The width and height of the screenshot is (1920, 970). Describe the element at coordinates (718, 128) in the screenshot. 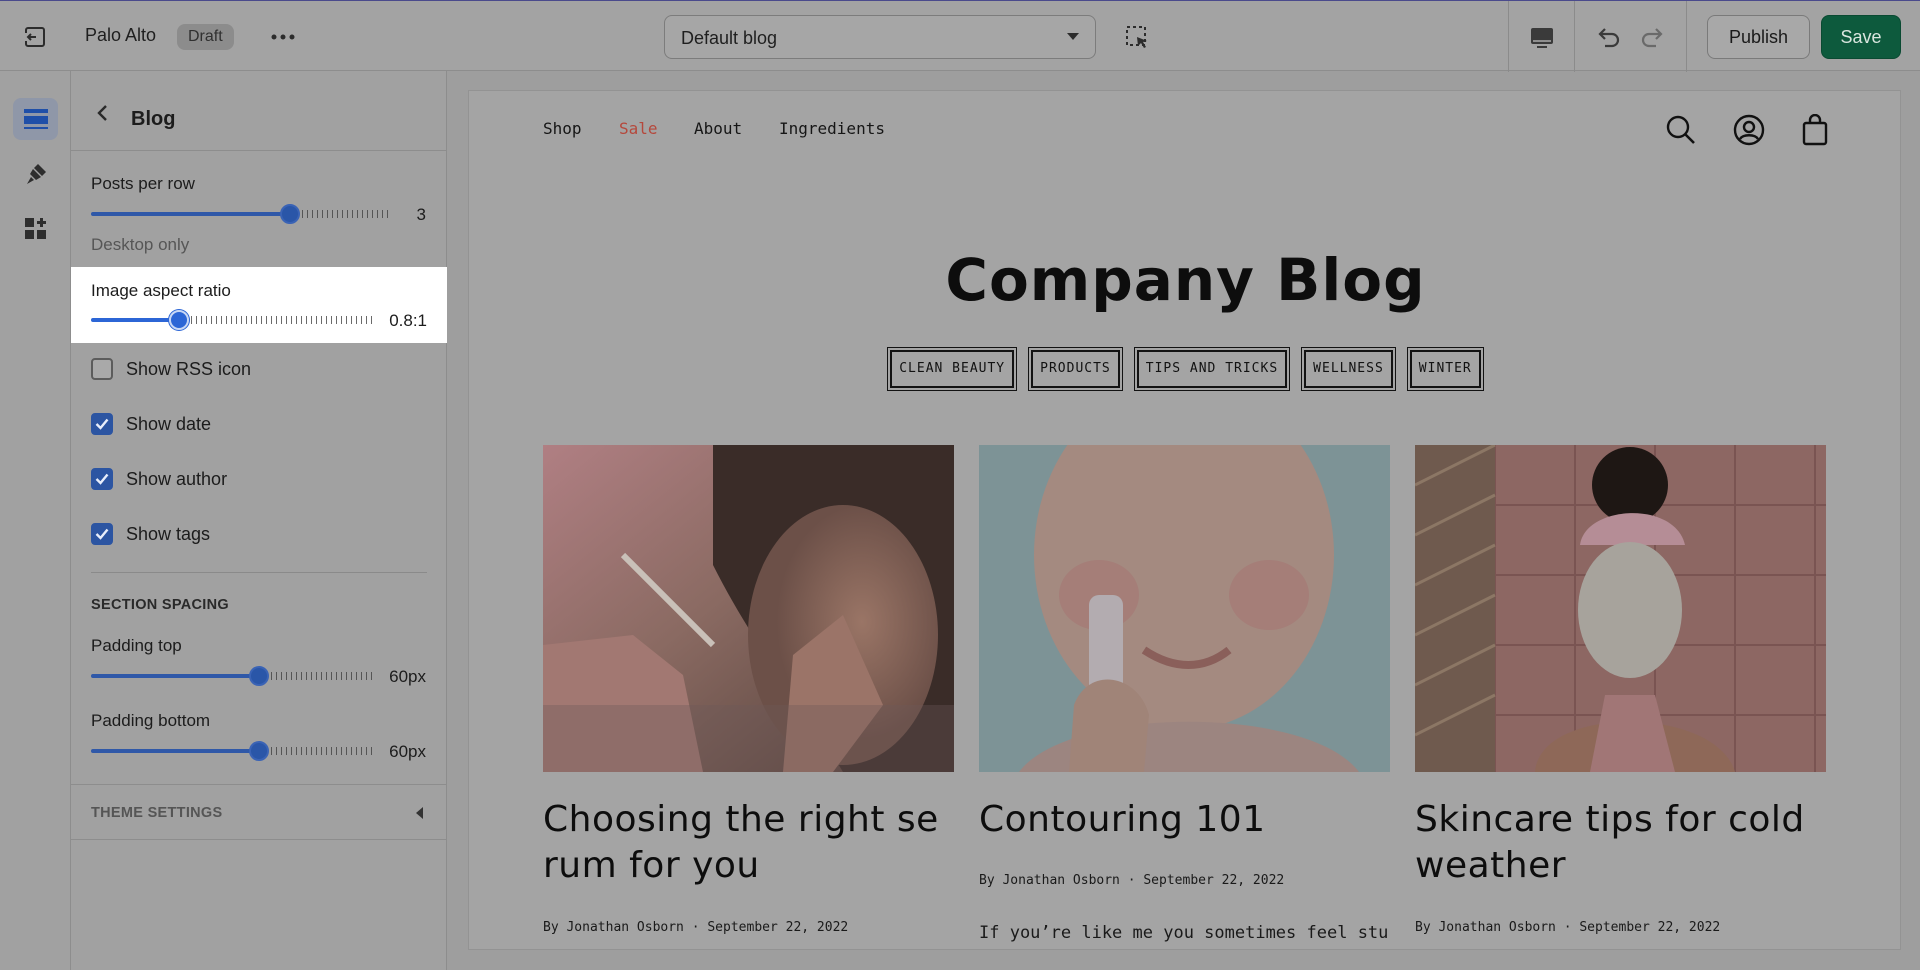

I see `nav-link-about: About` at that location.